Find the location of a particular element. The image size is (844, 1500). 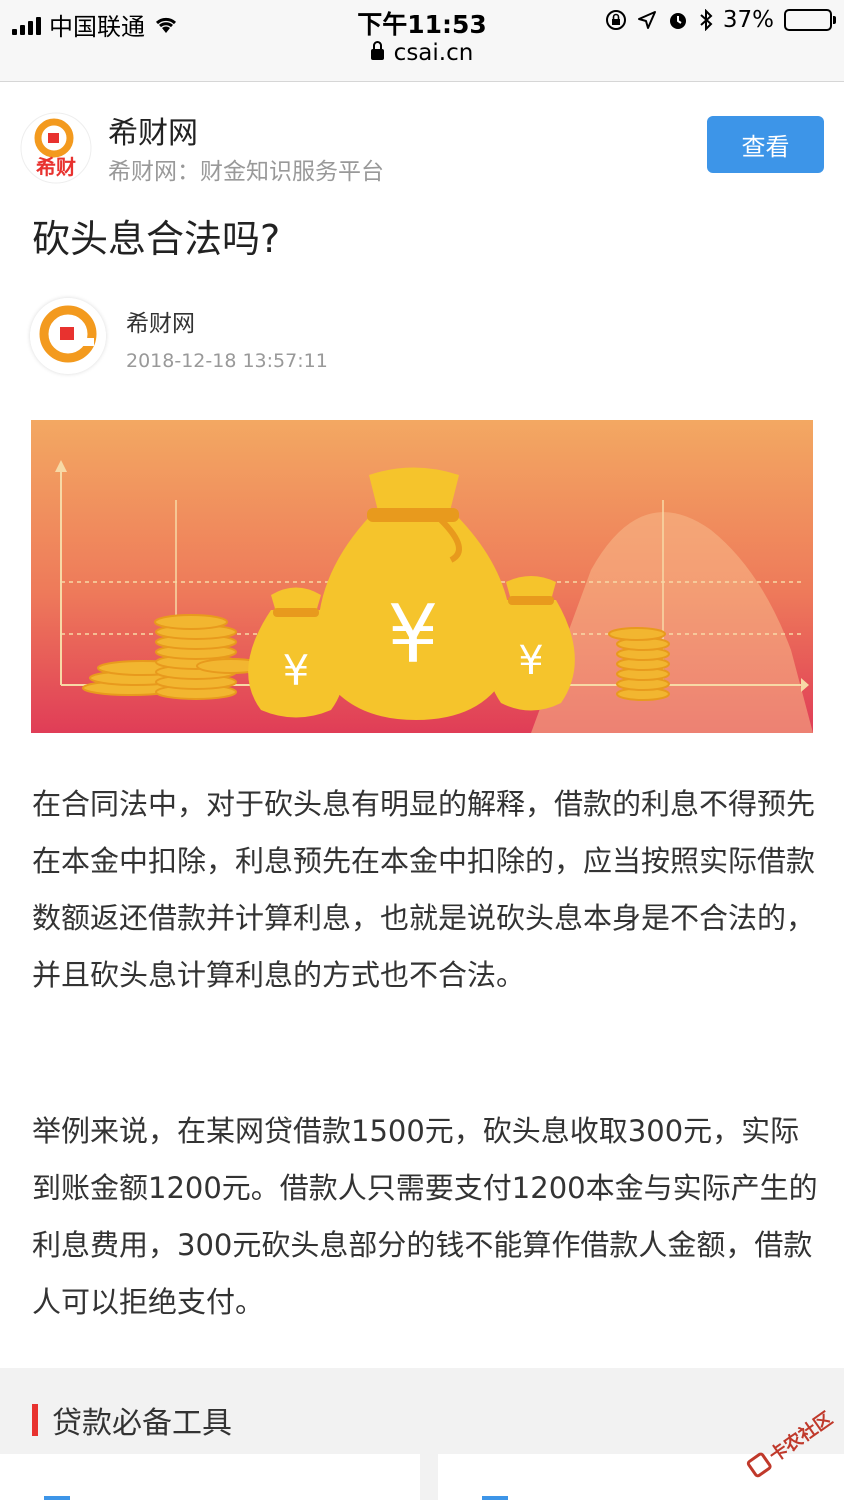

site-header: 希财 希财网 希财网：财金知识服务平台 查看 is located at coordinates (422, 148).